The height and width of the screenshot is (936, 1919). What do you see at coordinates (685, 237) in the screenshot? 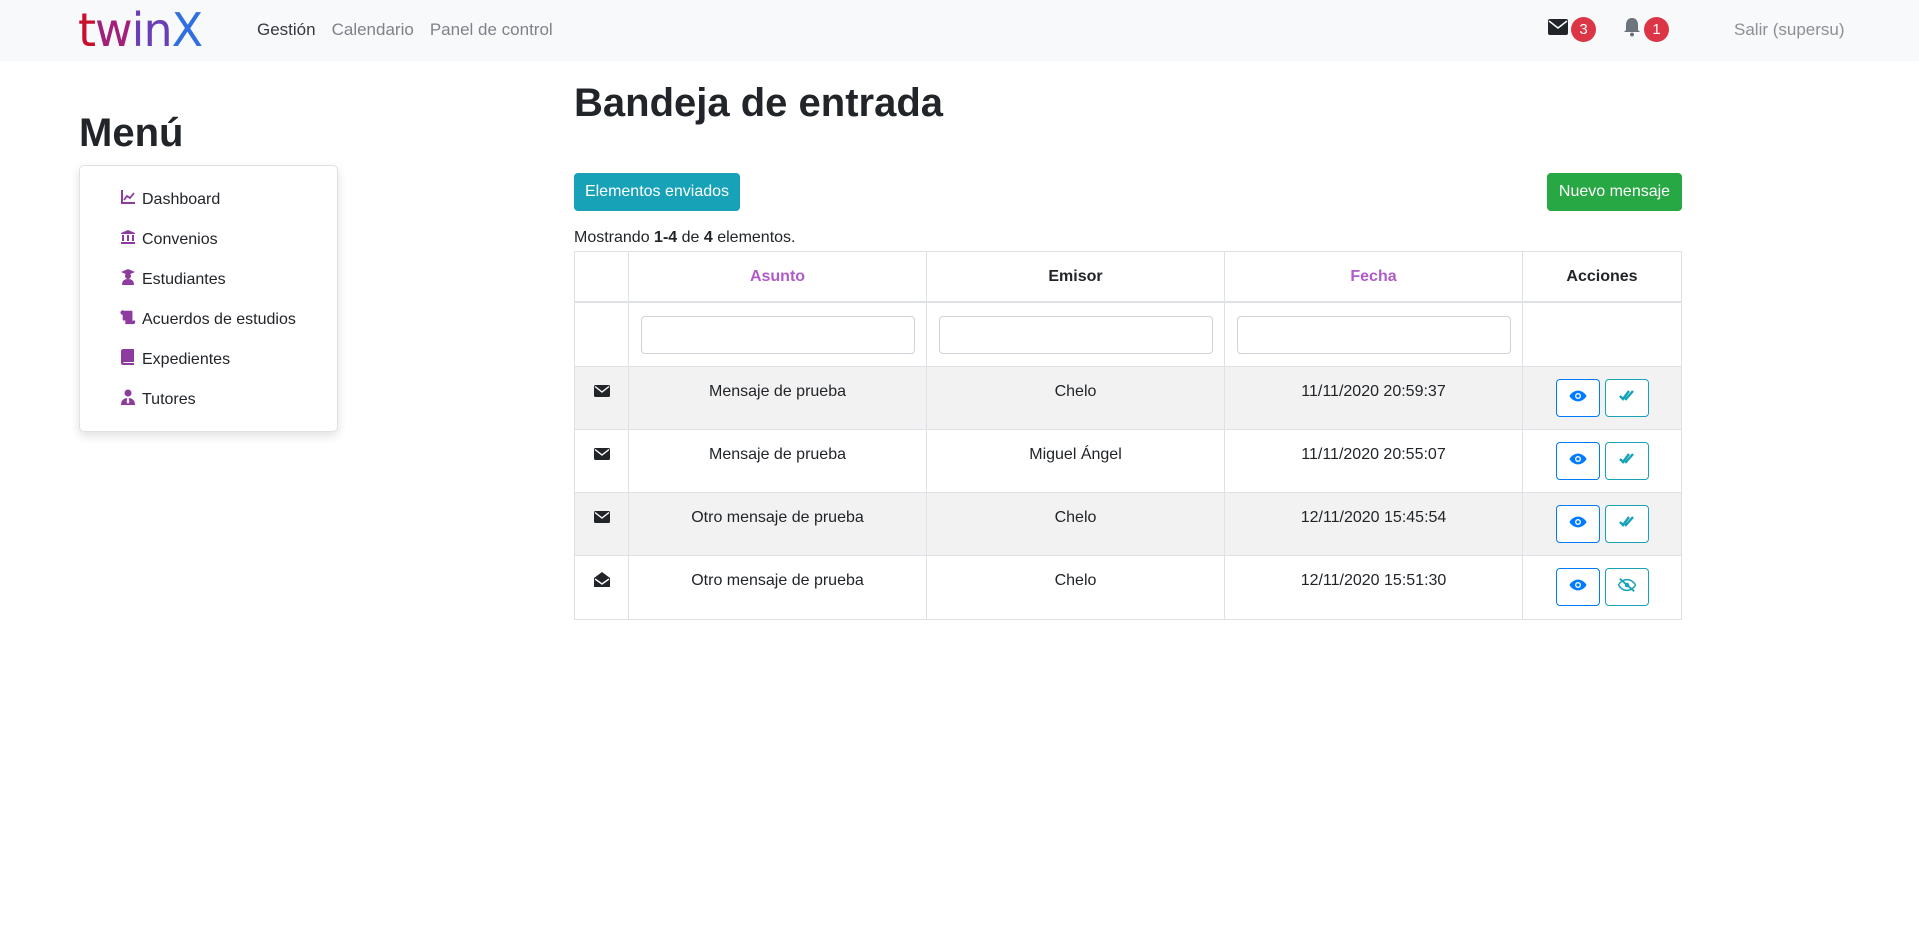
I see `results-summary: Mostrando 1-4 de 4 elementos.` at bounding box center [685, 237].